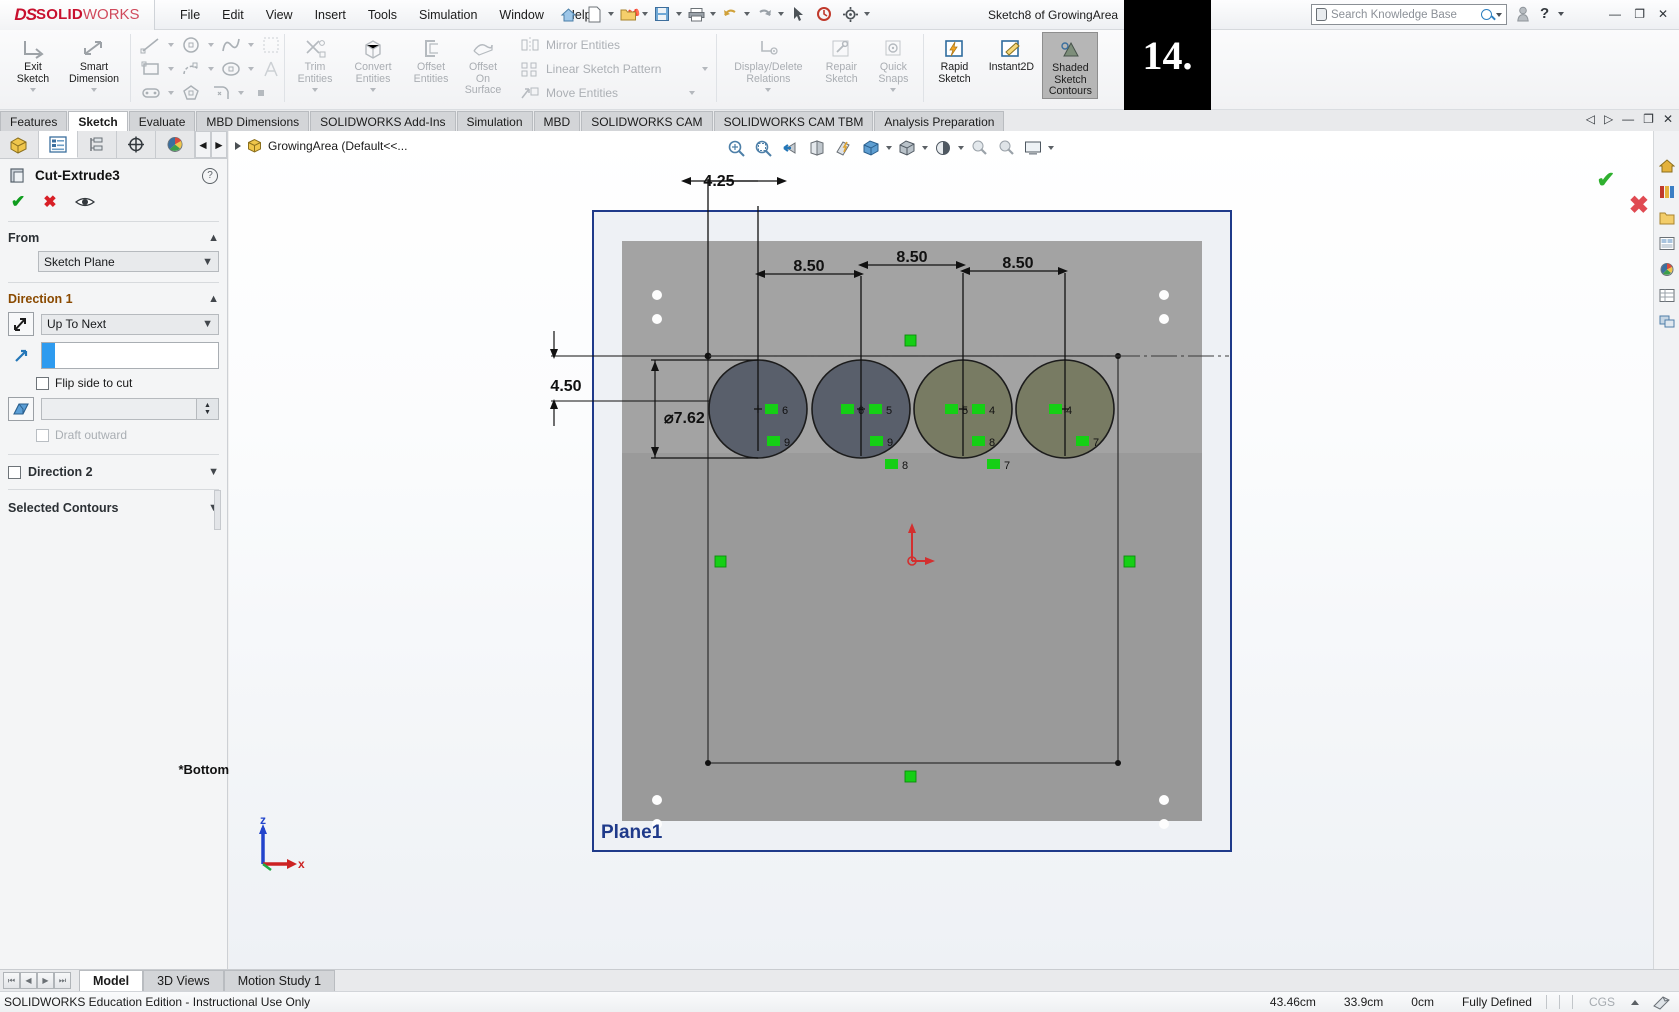 This screenshot has width=1679, height=1012. I want to click on redo-icon, so click(764, 14).